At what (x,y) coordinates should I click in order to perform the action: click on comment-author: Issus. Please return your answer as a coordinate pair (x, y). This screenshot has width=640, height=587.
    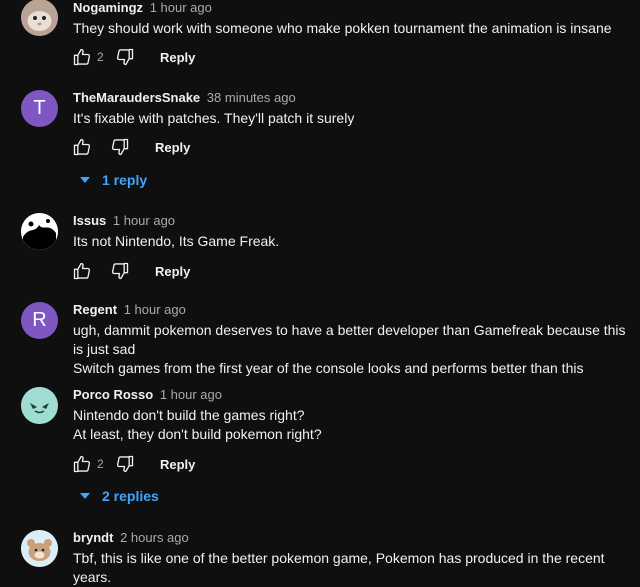
    Looking at the image, I should click on (89, 220).